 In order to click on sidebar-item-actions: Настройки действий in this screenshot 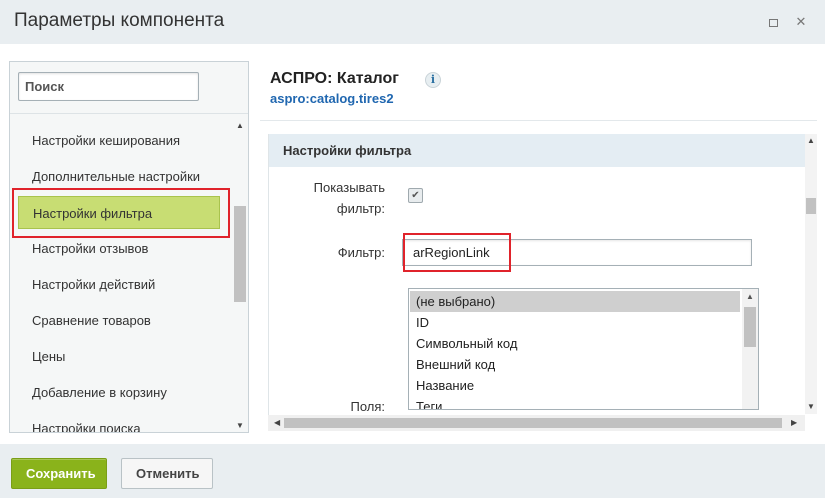, I will do `click(119, 284)`.